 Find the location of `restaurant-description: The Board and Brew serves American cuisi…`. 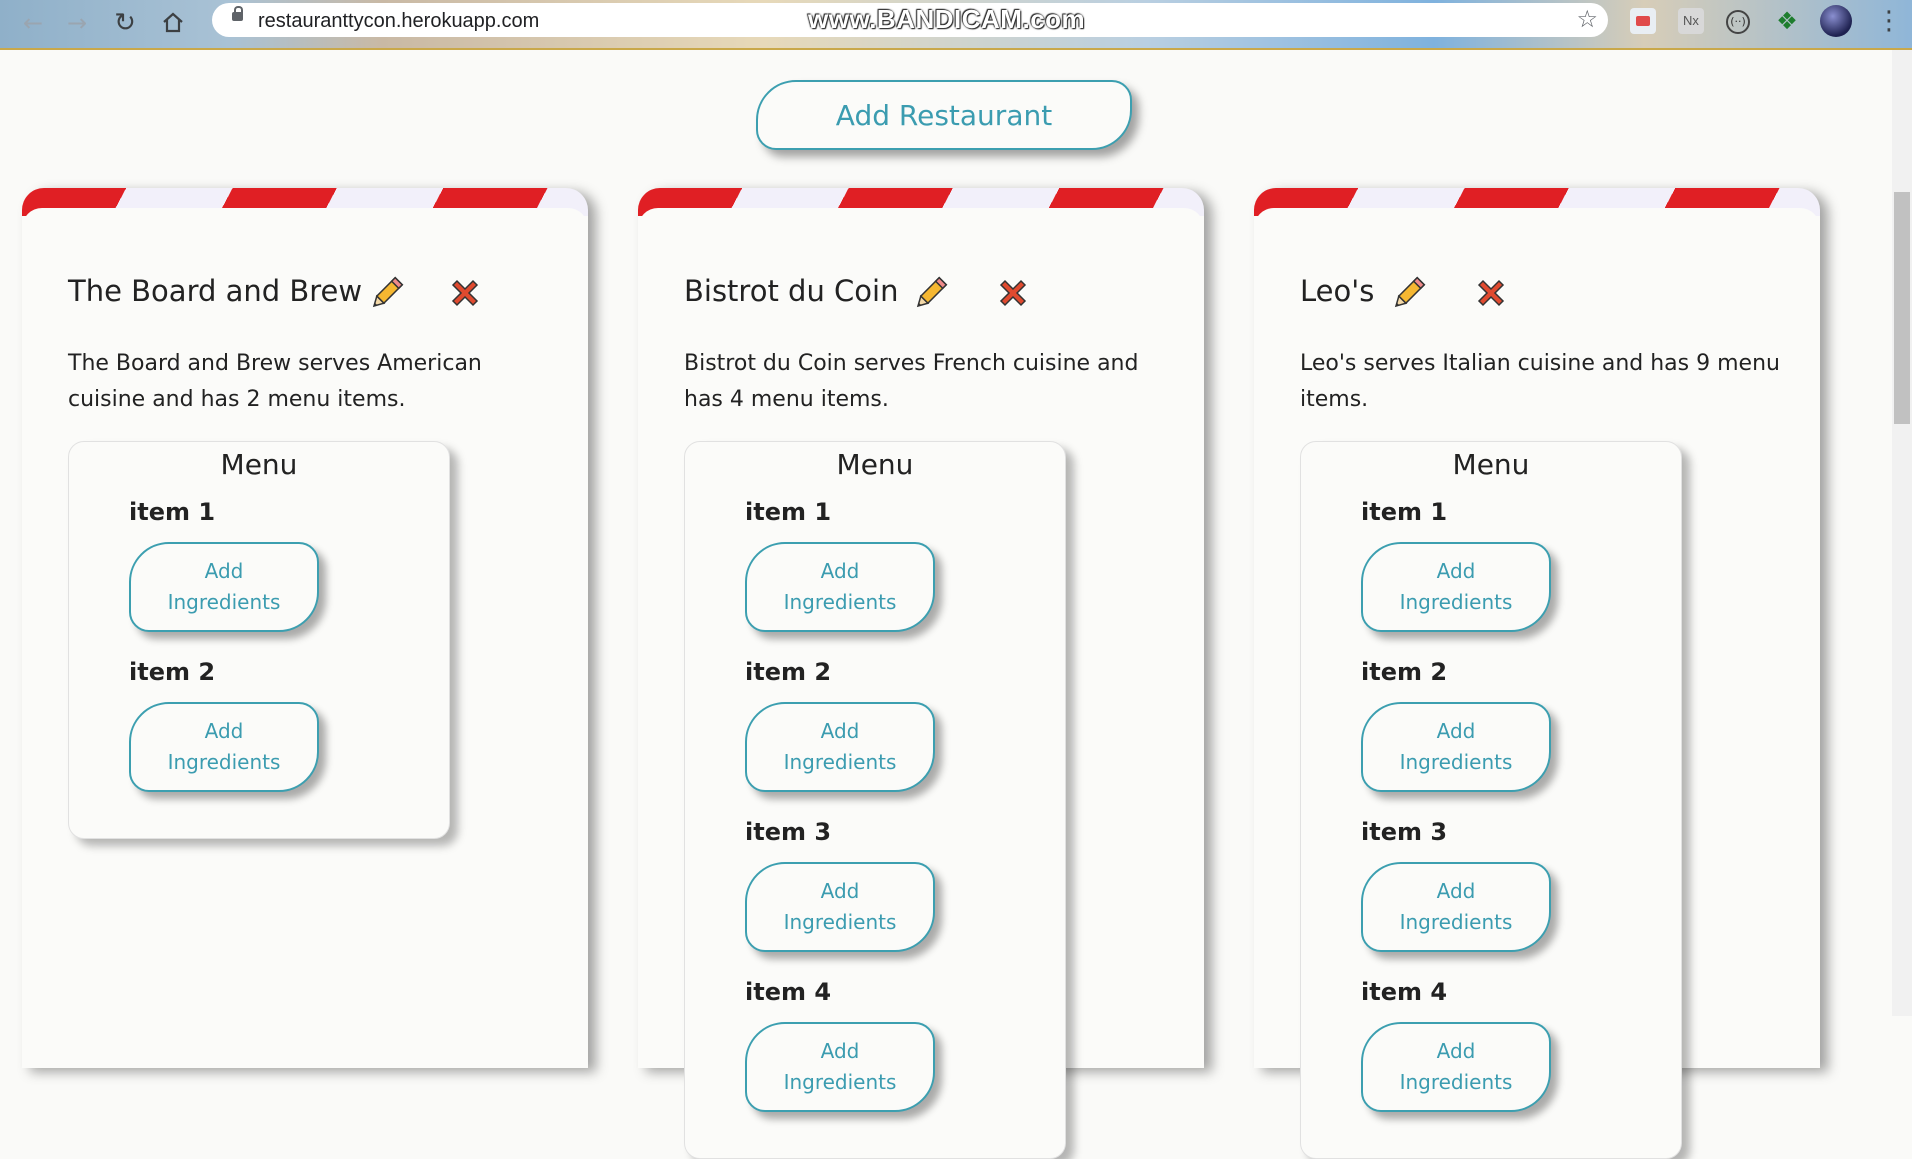

restaurant-description: The Board and Brew serves American cuisi… is located at coordinates (275, 381).